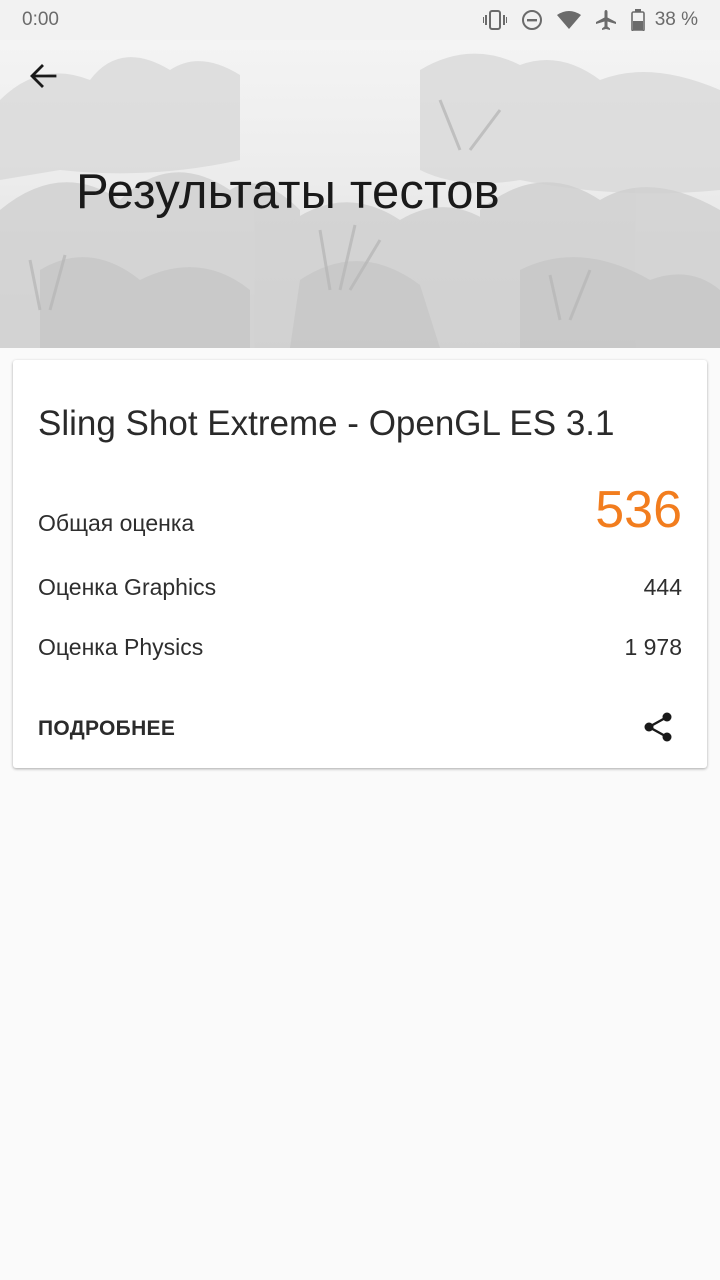 The width and height of the screenshot is (720, 1280). I want to click on status-time: 0:00, so click(40, 19).